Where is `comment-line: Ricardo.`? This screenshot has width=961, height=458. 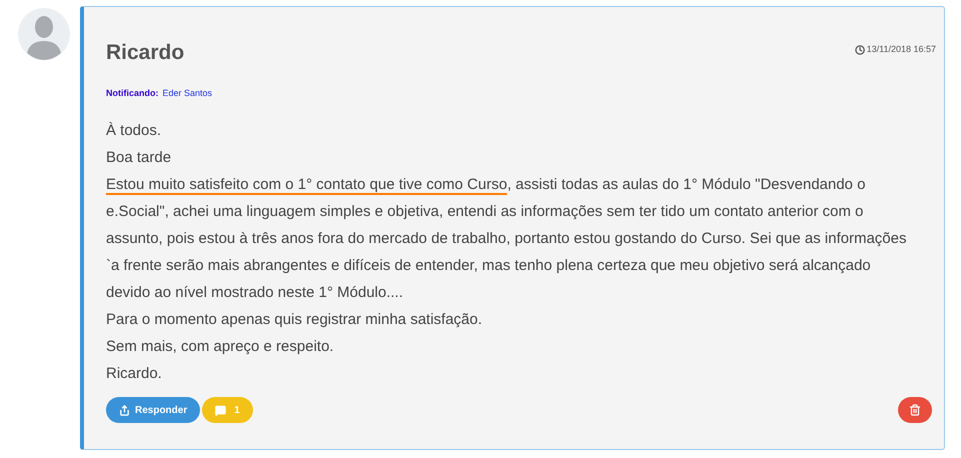 comment-line: Ricardo. is located at coordinates (134, 374).